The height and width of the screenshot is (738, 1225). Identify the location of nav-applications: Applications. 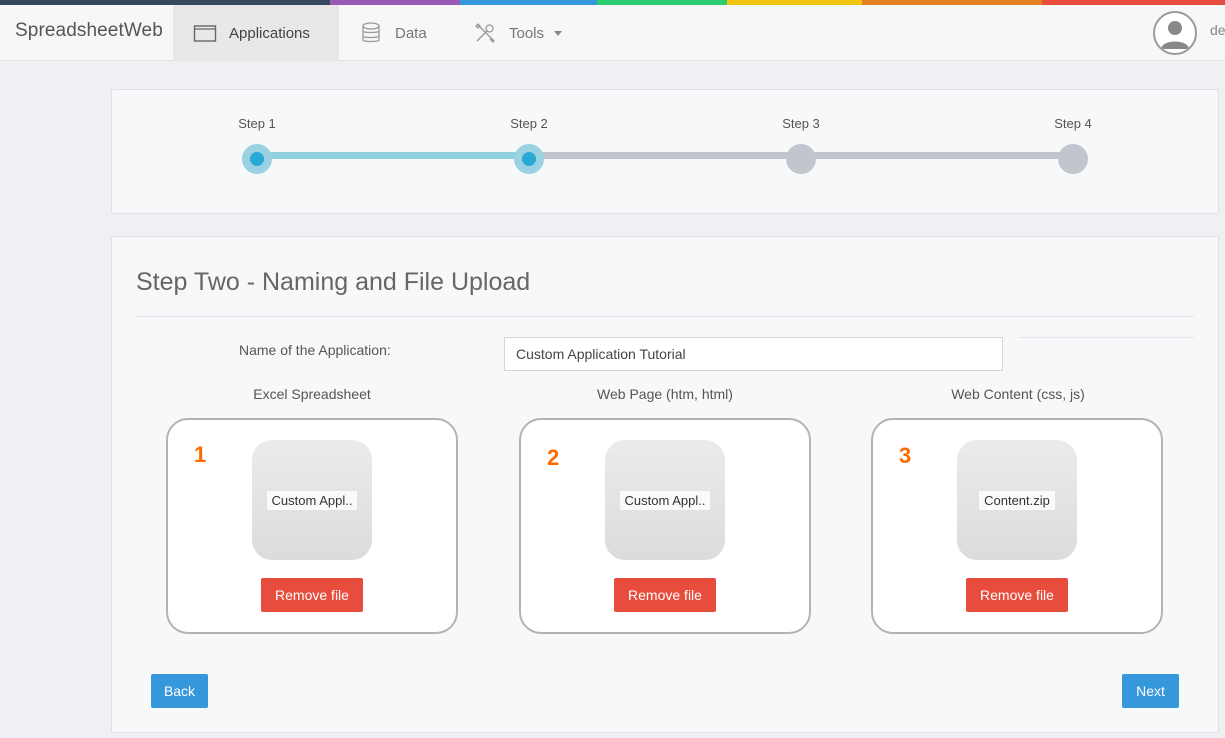
(256, 33).